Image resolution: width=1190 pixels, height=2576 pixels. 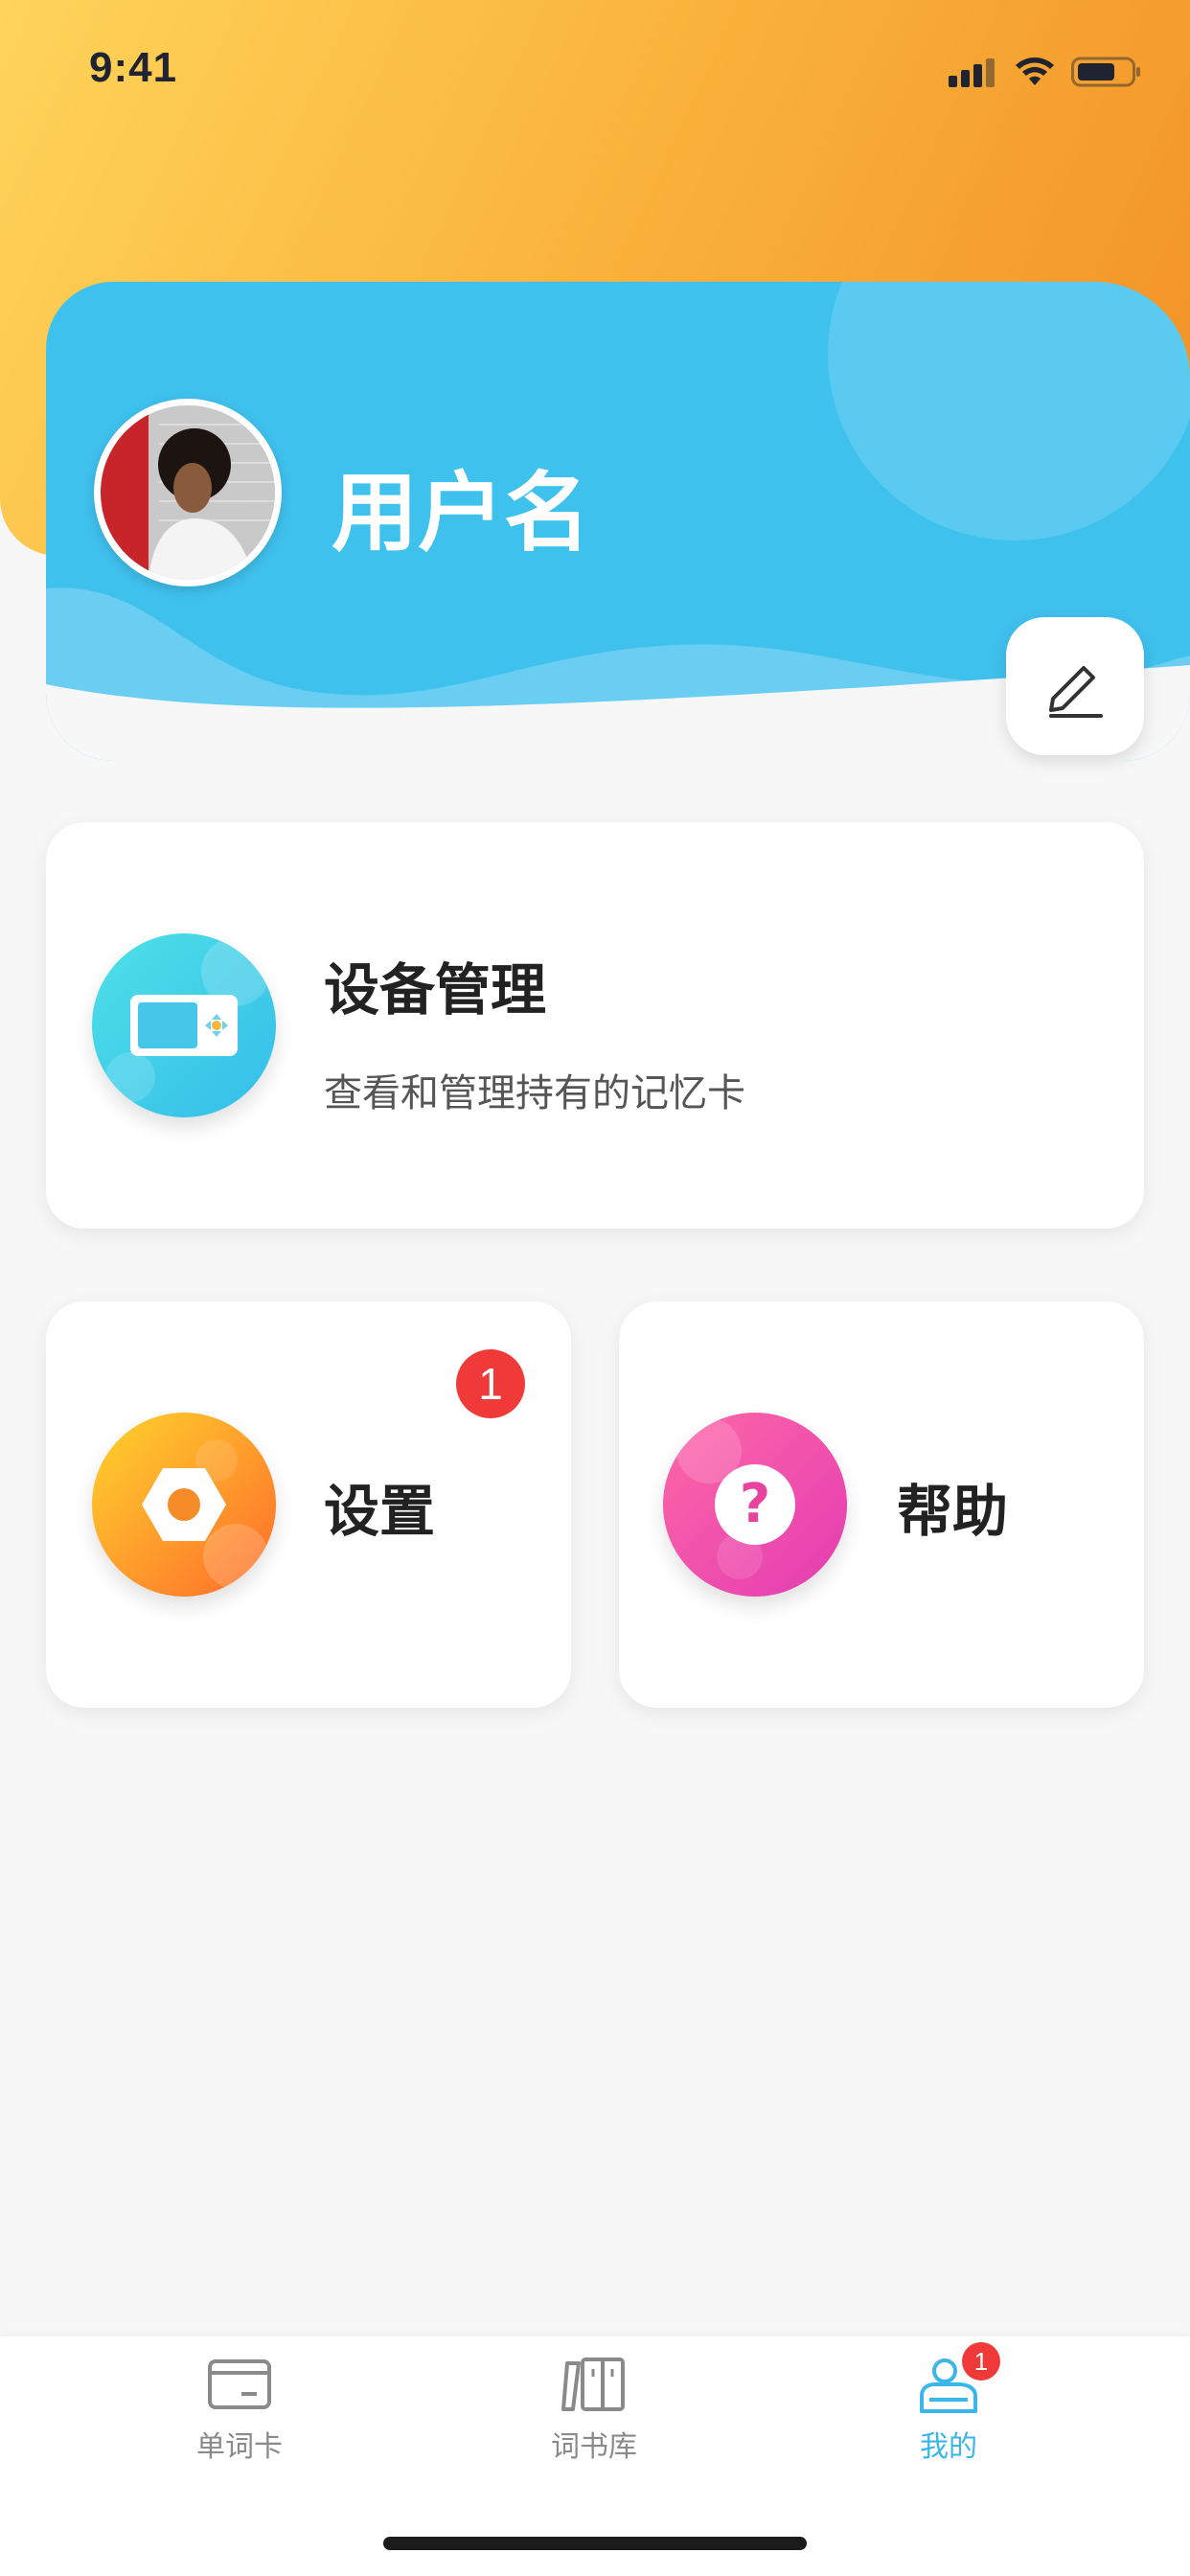 I want to click on avatar-photo, so click(x=188, y=492).